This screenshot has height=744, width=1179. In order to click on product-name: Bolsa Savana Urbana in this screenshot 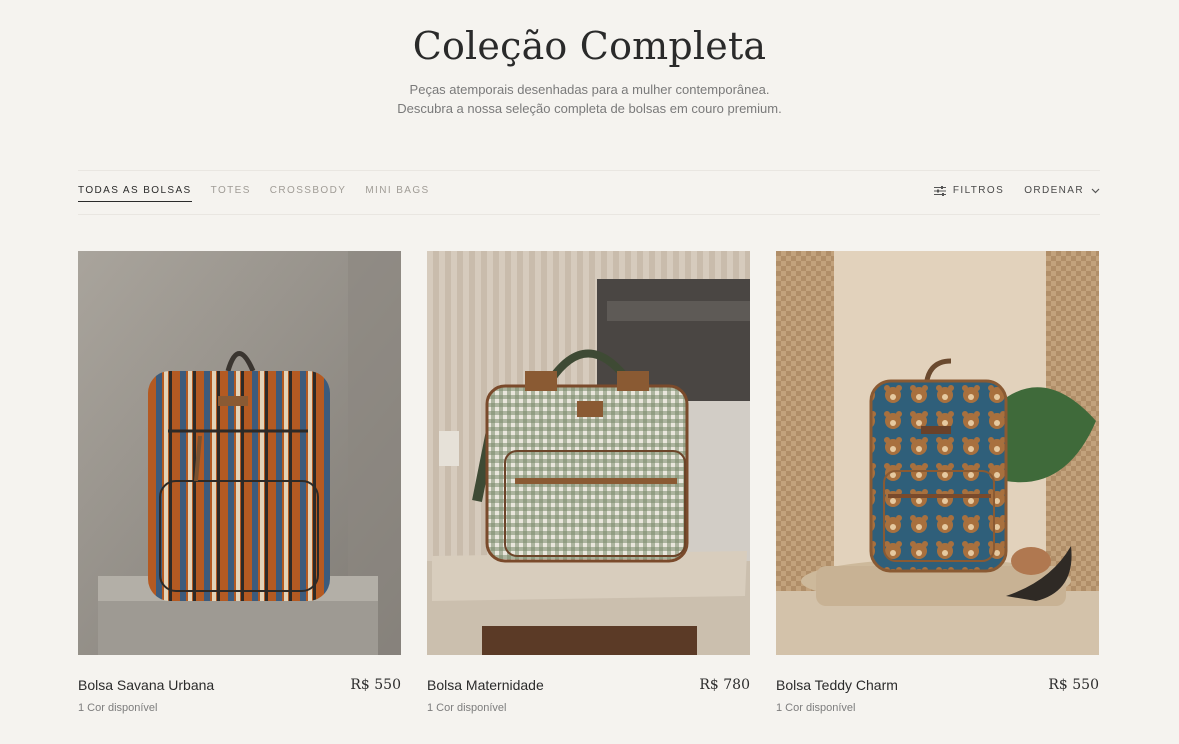, I will do `click(146, 685)`.